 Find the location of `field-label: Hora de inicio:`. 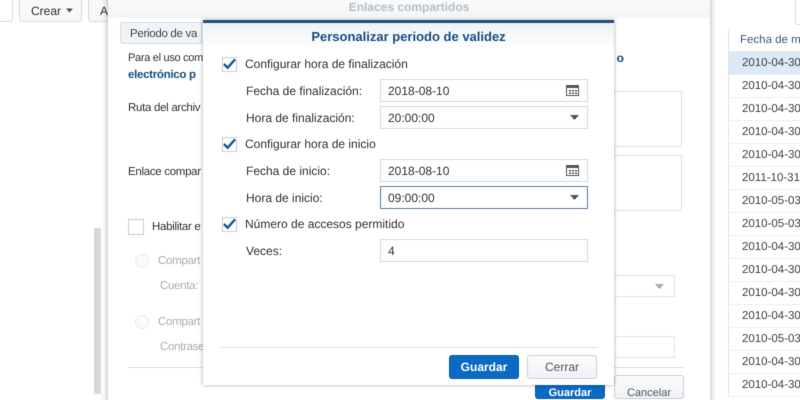

field-label: Hora de inicio: is located at coordinates (285, 197).